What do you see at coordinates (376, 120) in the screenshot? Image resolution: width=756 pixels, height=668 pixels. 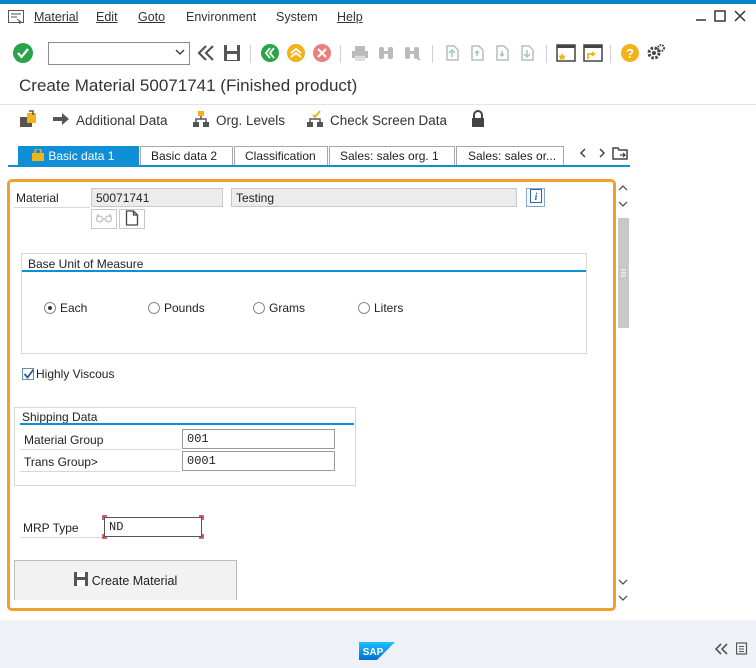 I see `check-screen-data-button: Check Screen Data` at bounding box center [376, 120].